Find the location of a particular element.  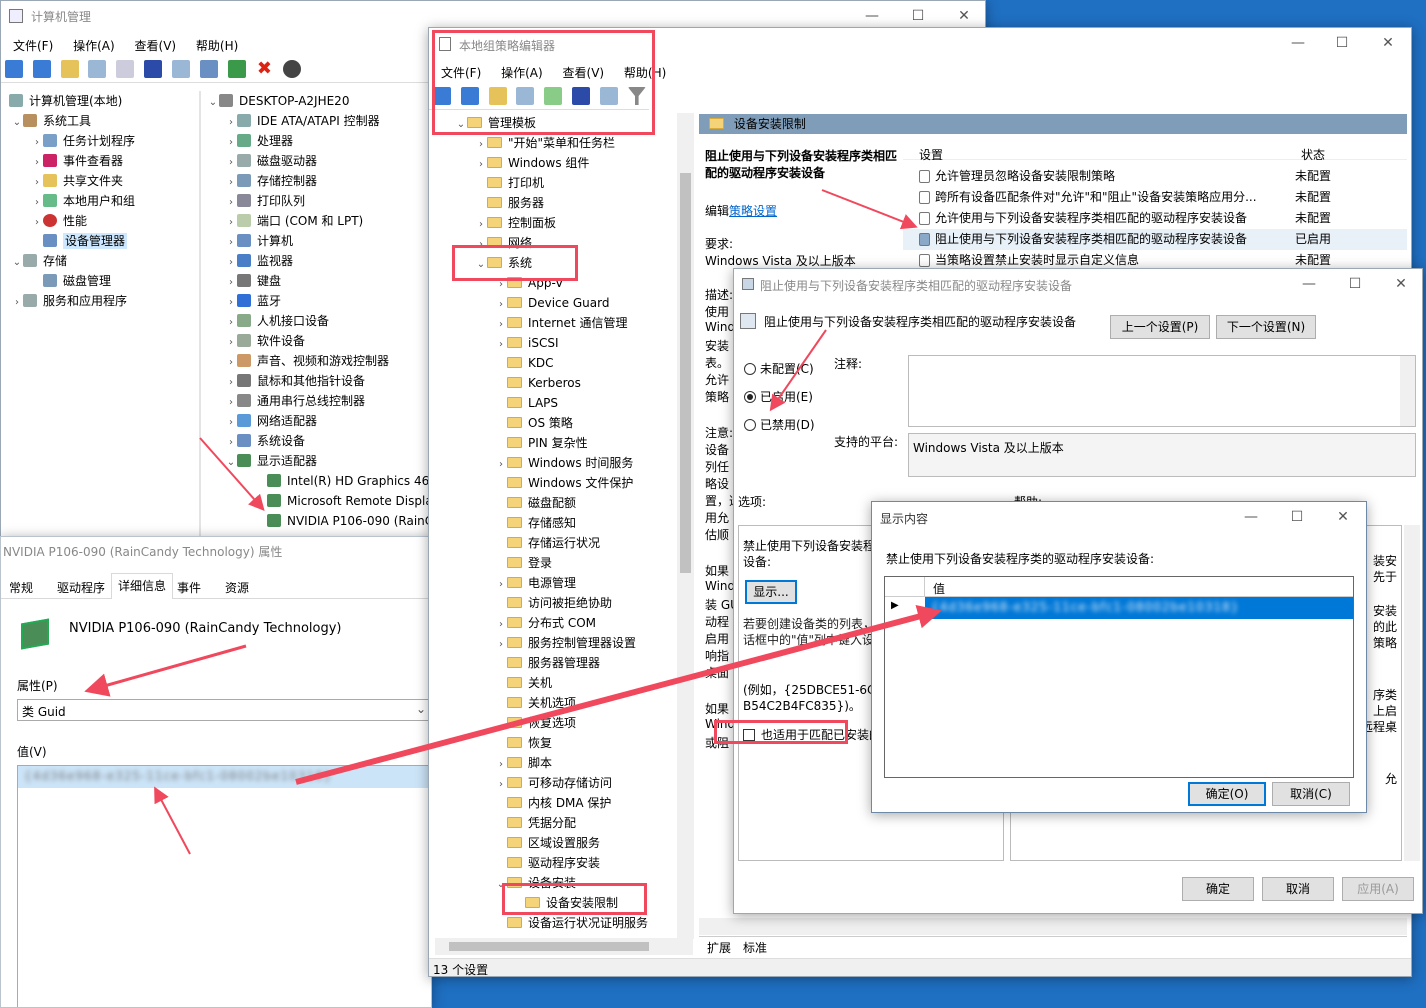

device-category: › 监视器 is located at coordinates (318, 261).